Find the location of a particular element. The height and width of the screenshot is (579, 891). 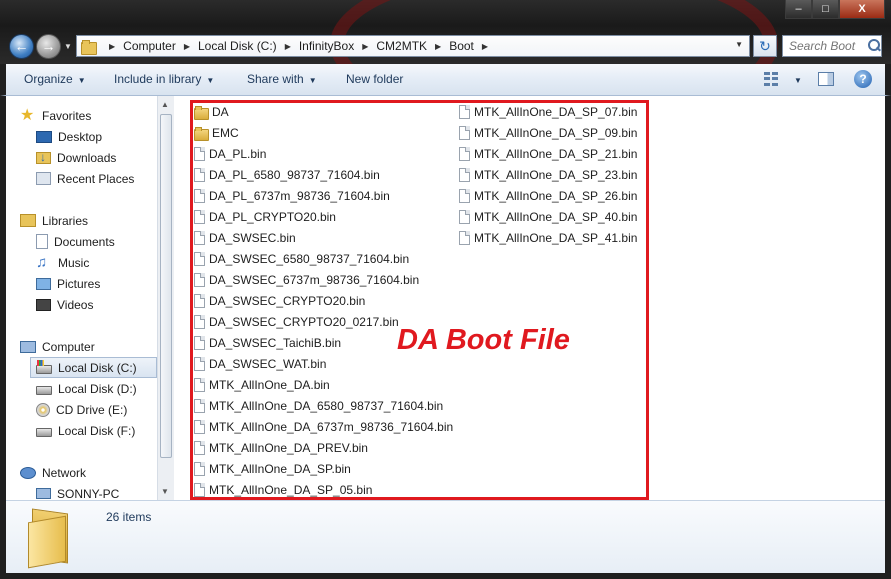

change-view-button is located at coordinates (771, 79).